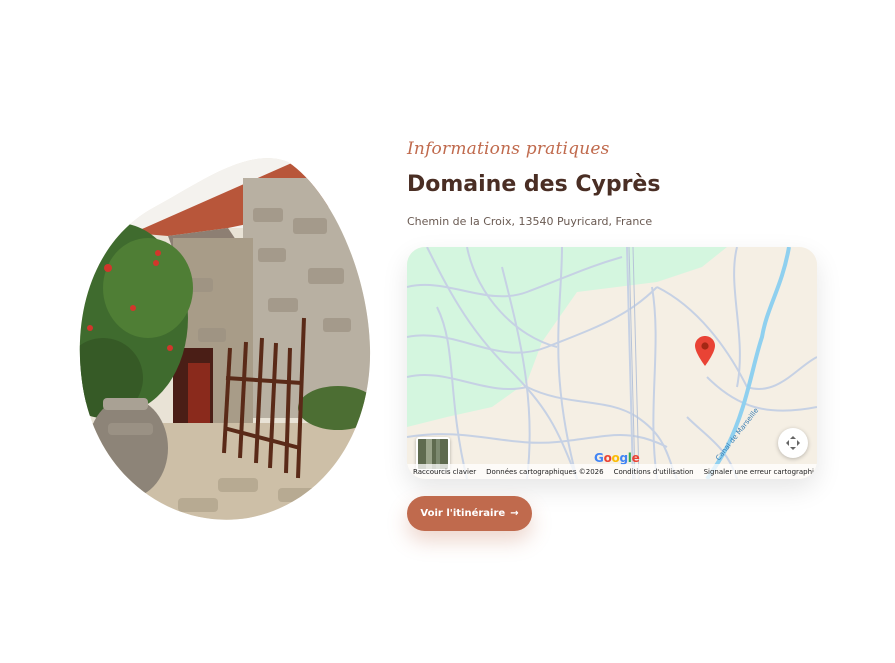 The height and width of the screenshot is (663, 895). Describe the element at coordinates (705, 351) in the screenshot. I see `map-pin-icon` at that location.